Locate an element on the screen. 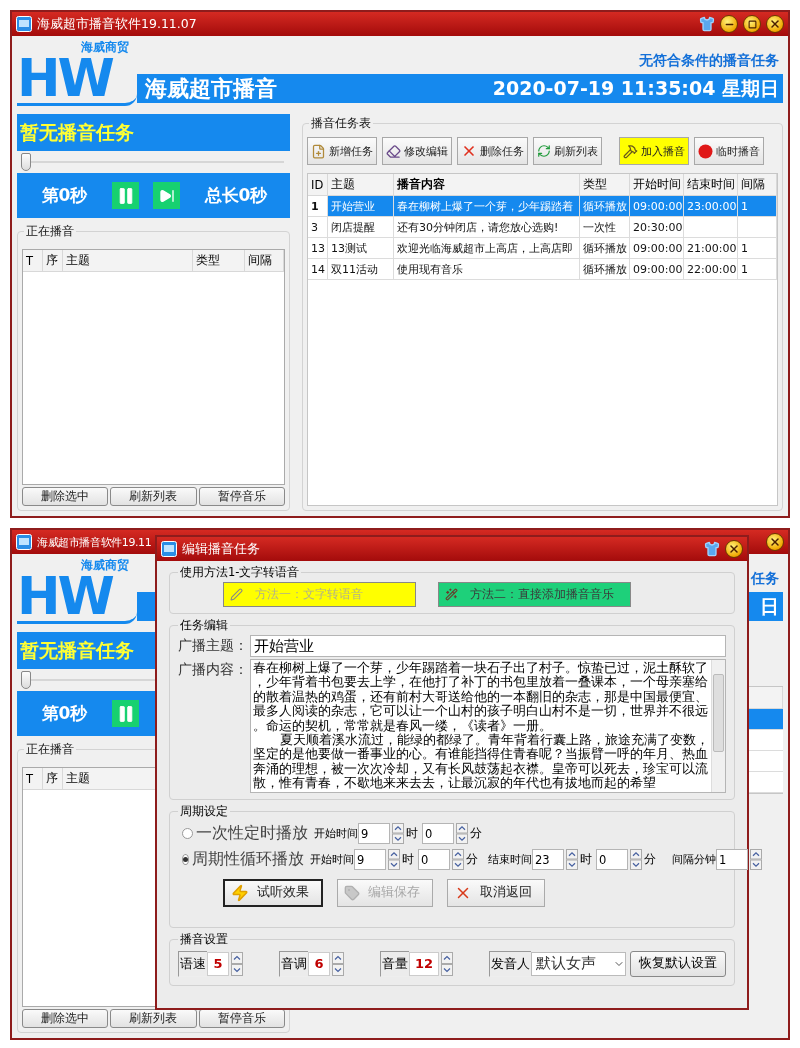  toolbar-button: 修改编辑 is located at coordinates (417, 151).